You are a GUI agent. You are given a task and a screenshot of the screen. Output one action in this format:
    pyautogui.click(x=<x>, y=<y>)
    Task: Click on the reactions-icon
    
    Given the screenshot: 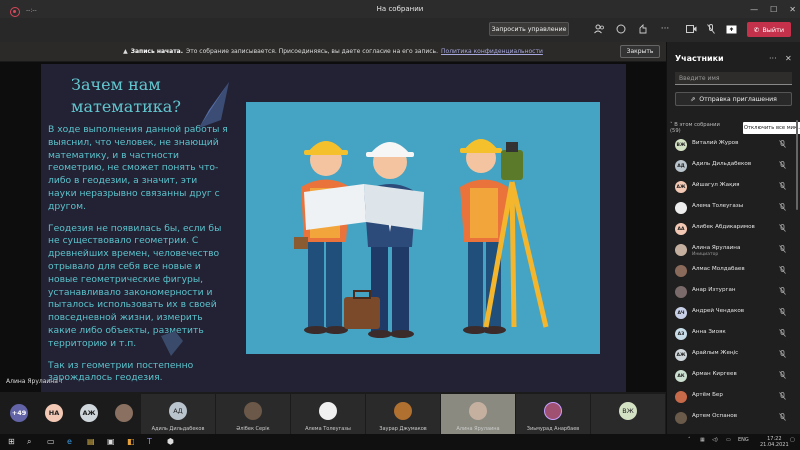 What is the action you would take?
    pyautogui.click(x=643, y=29)
    